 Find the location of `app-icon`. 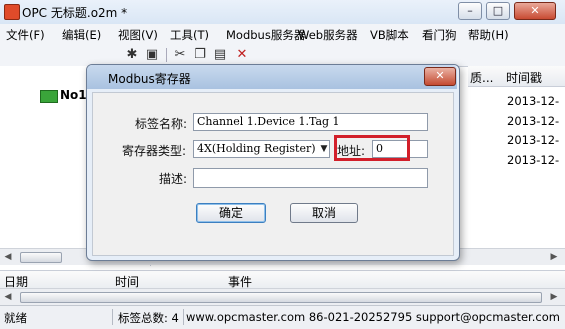

app-icon is located at coordinates (12, 12).